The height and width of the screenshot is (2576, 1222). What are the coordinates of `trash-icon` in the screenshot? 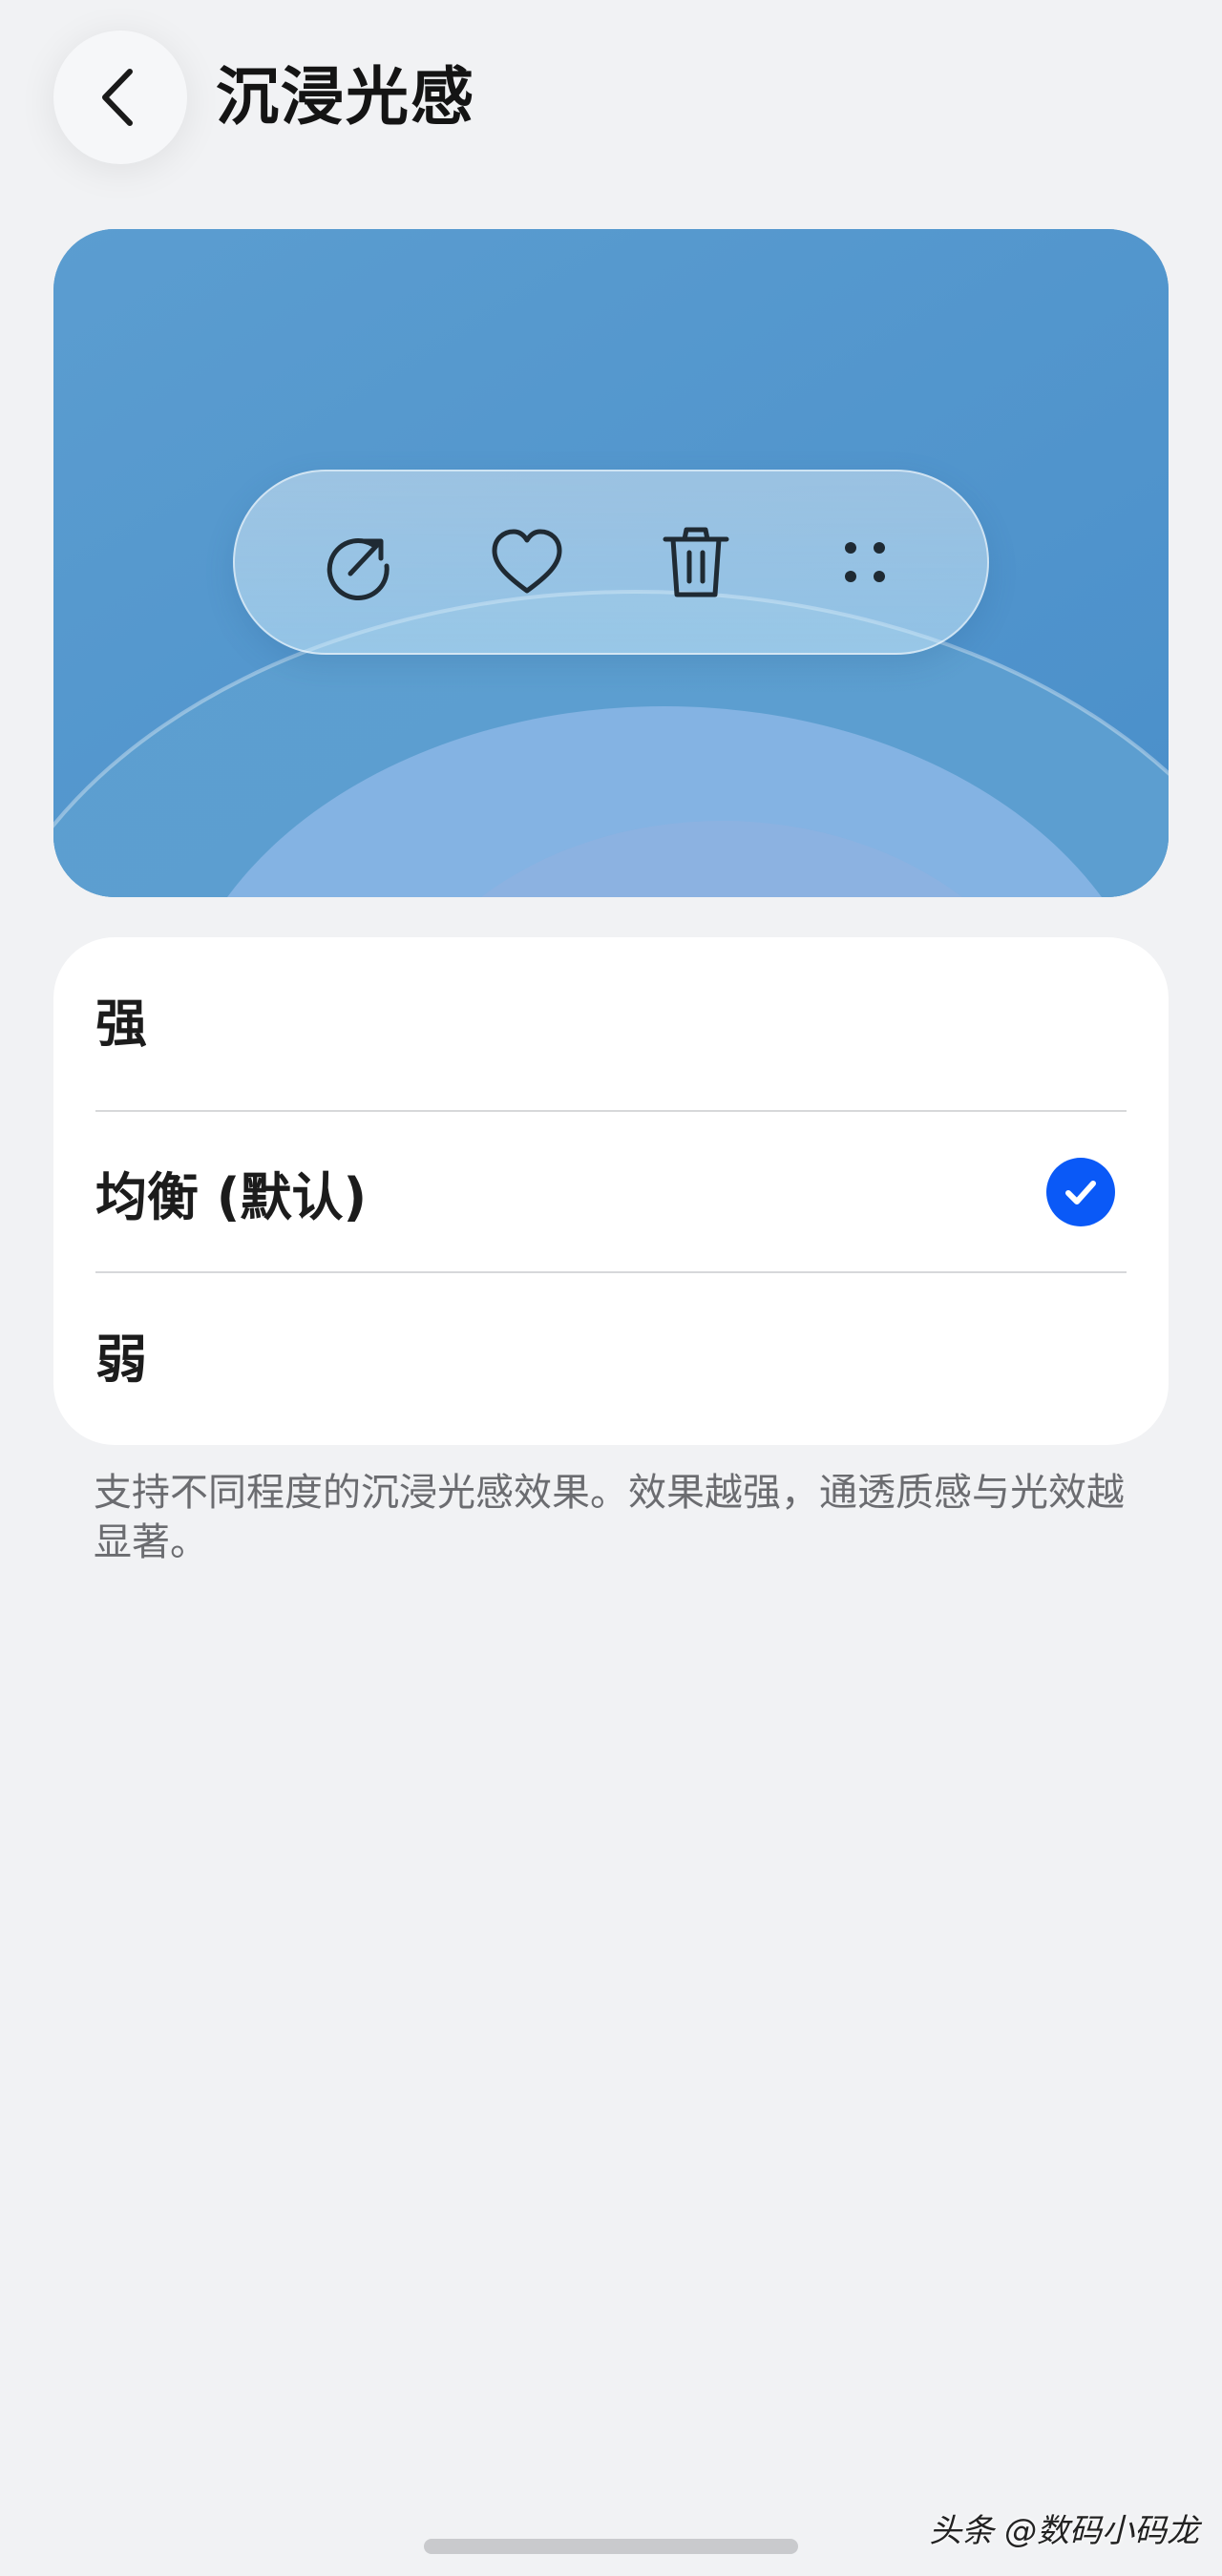 It's located at (696, 562).